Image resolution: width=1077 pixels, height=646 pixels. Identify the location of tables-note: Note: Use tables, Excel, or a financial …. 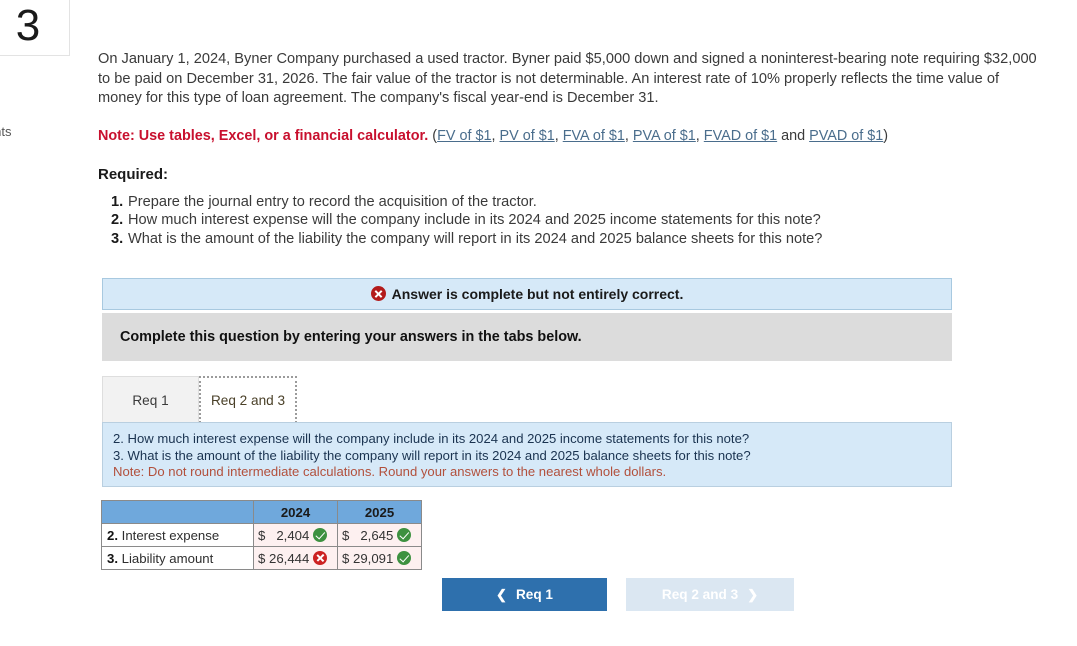
(578, 136).